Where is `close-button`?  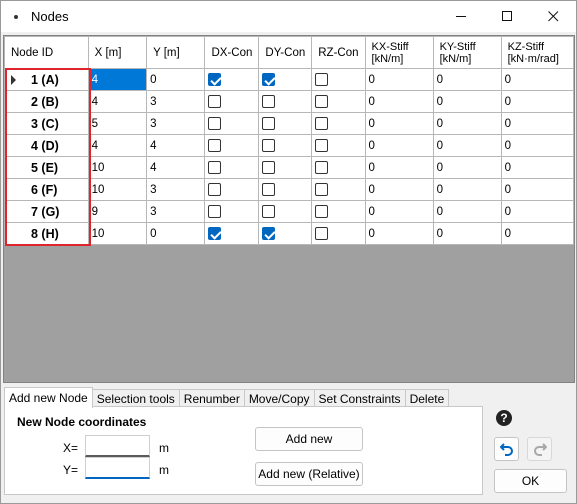 close-button is located at coordinates (553, 16).